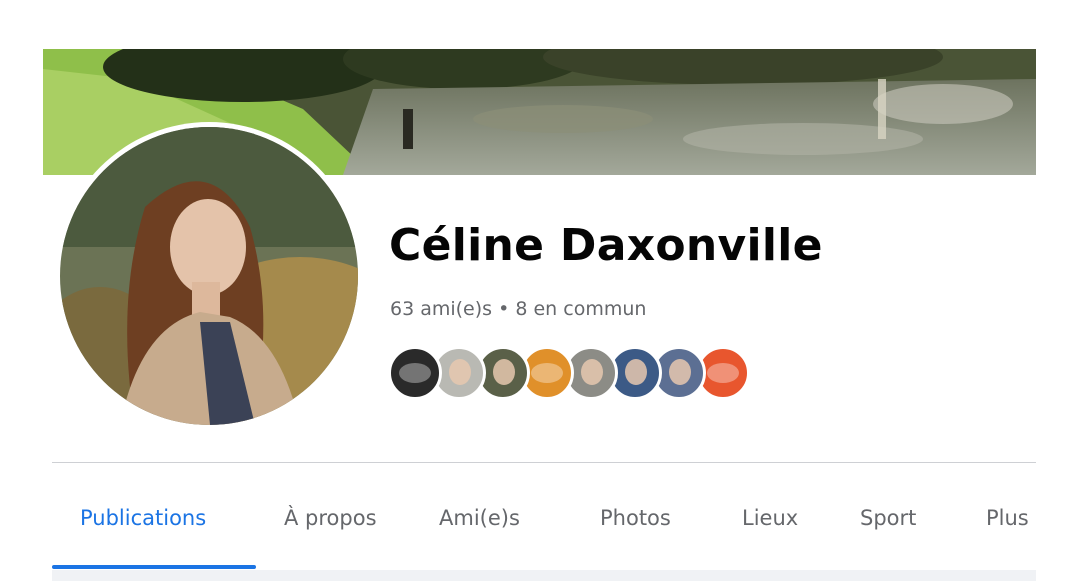  What do you see at coordinates (636, 372) in the screenshot?
I see `friend-avatar-6-image` at bounding box center [636, 372].